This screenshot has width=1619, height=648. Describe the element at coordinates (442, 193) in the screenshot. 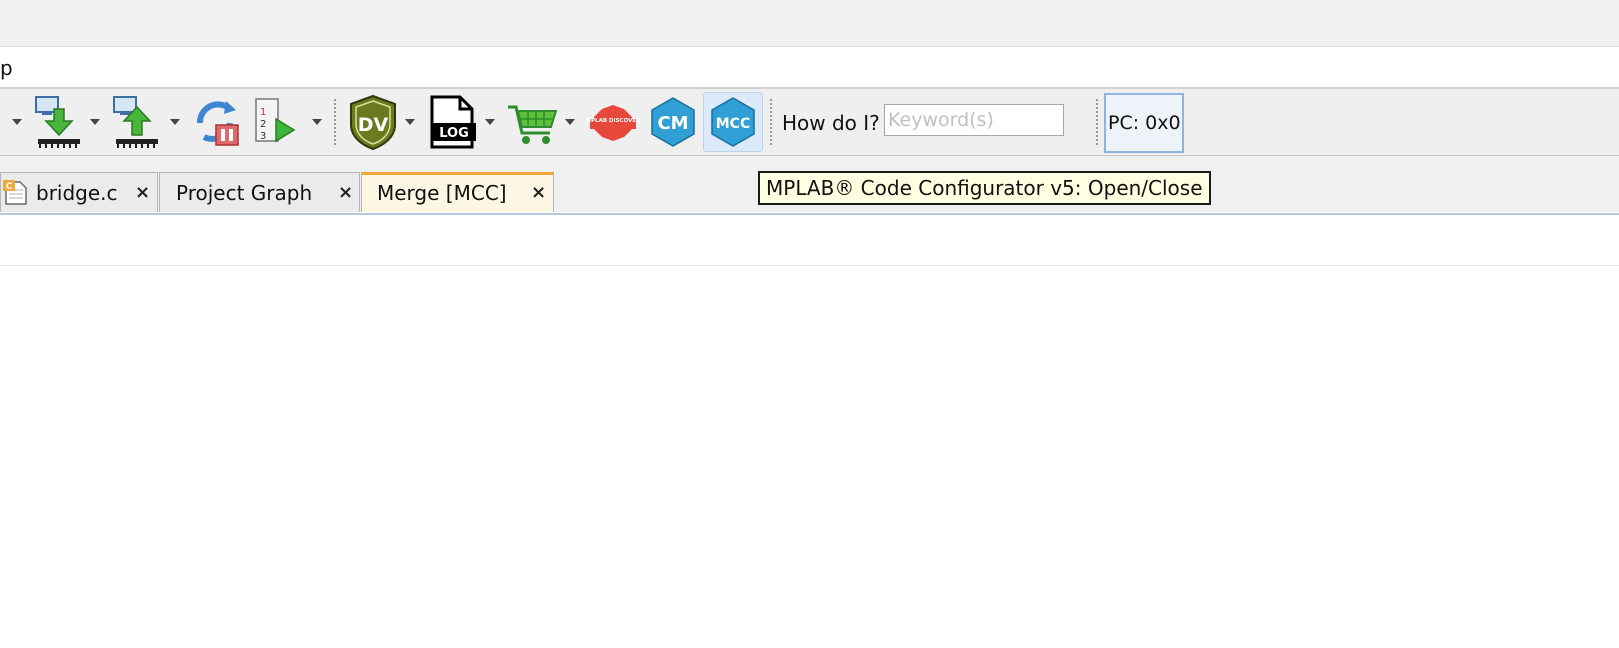

I see `tab-label: Merge [MCC]` at that location.